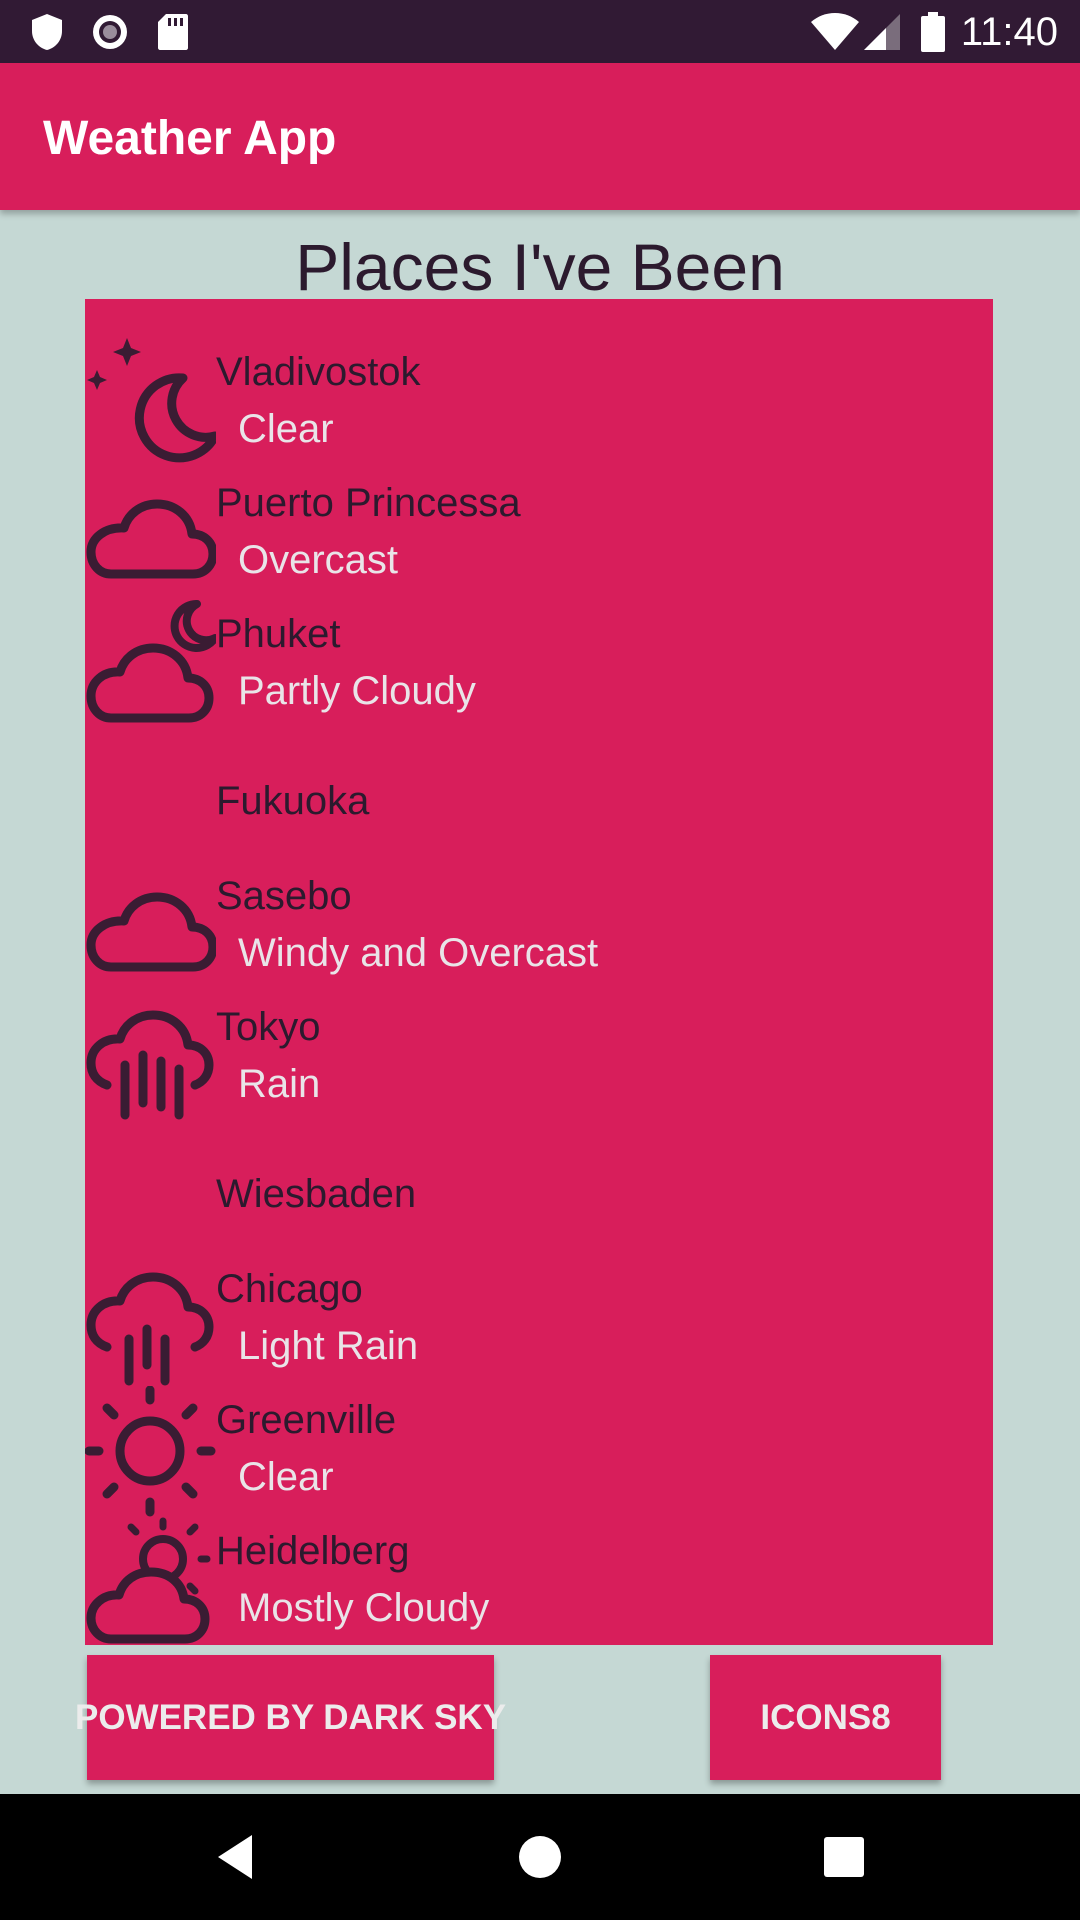 The image size is (1080, 1920). Describe the element at coordinates (151, 661) in the screenshot. I see `partly-cloudy-night-icon` at that location.